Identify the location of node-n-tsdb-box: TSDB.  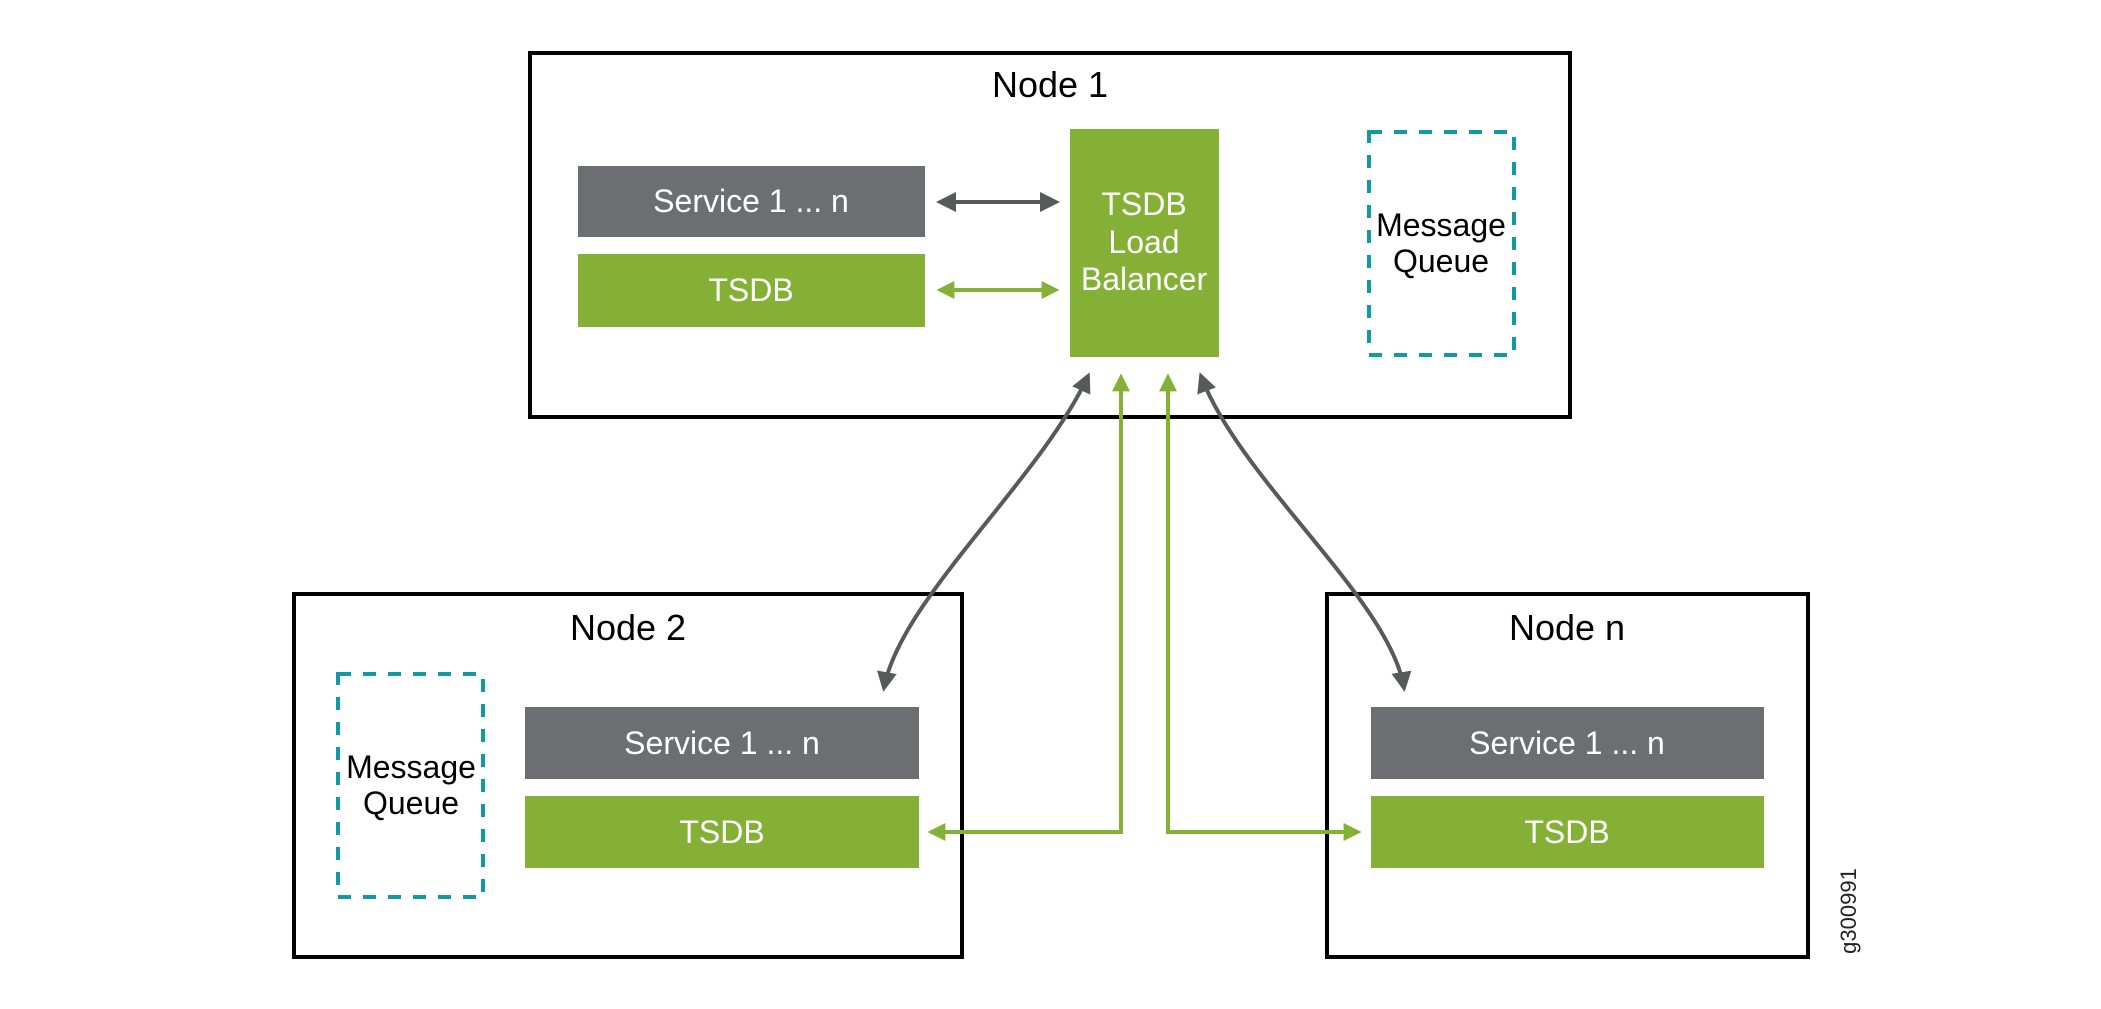
(1567, 832).